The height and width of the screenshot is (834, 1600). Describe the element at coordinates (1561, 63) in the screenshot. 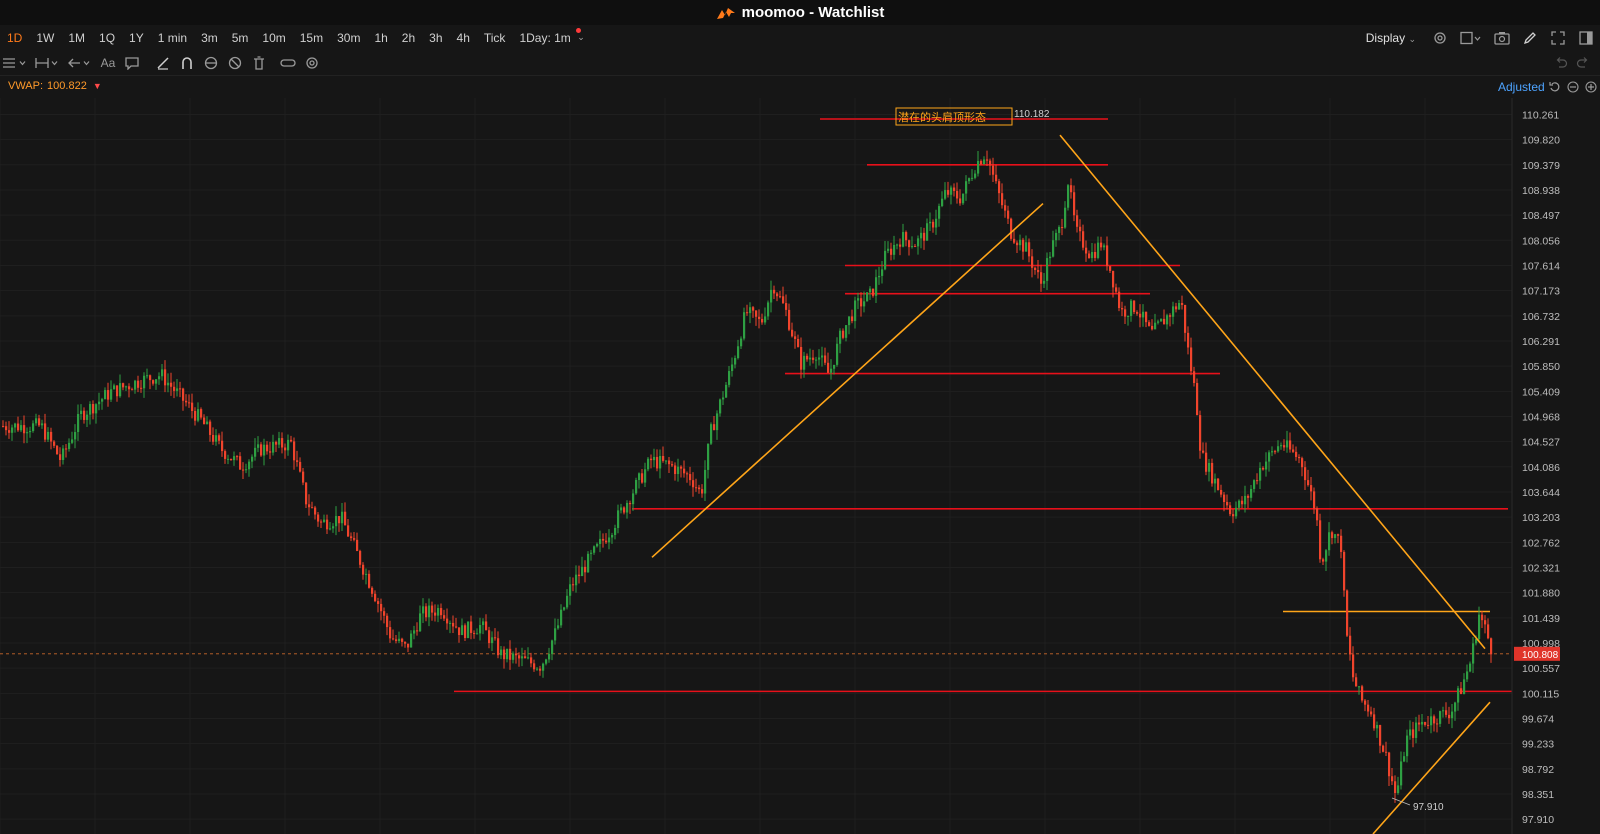

I see `undo-icon` at that location.